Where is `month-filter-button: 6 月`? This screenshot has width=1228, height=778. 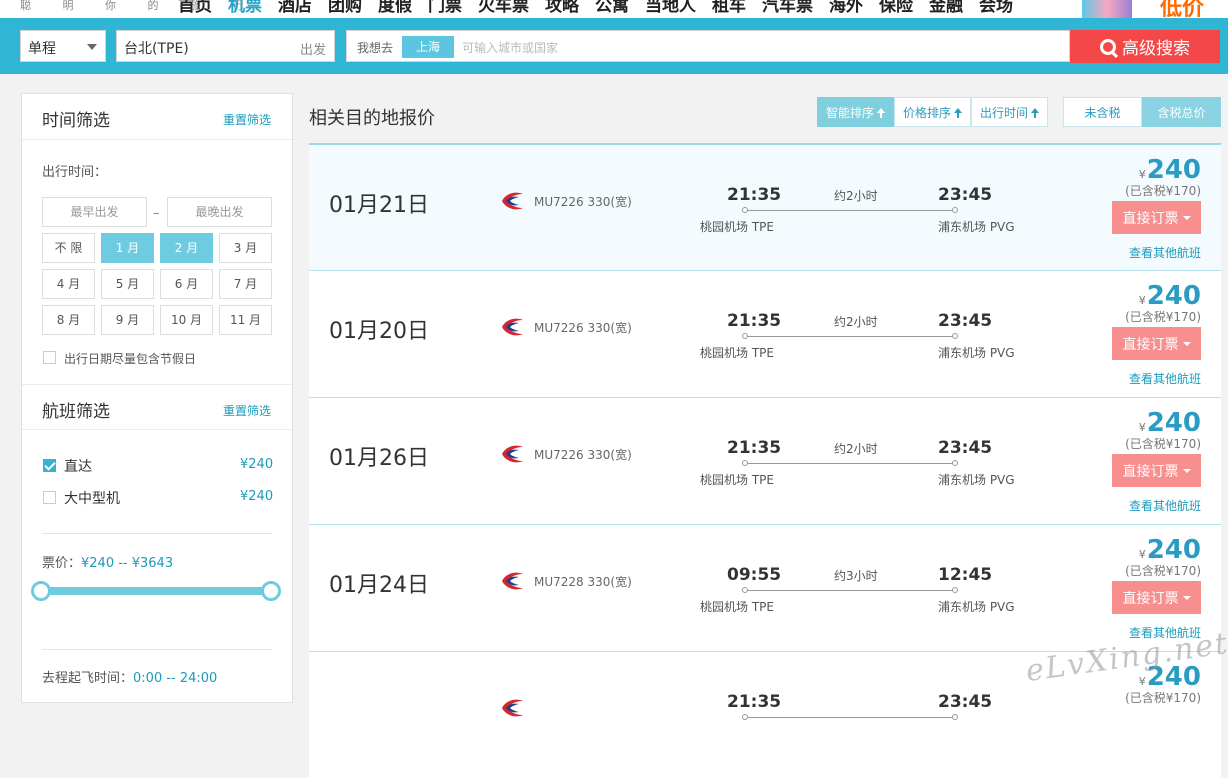
month-filter-button: 6 月 is located at coordinates (186, 284).